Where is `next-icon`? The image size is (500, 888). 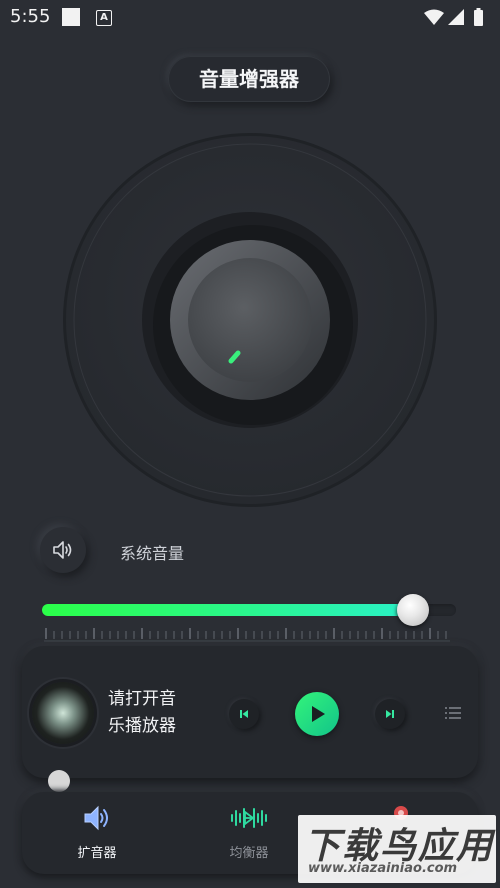 next-icon is located at coordinates (390, 714).